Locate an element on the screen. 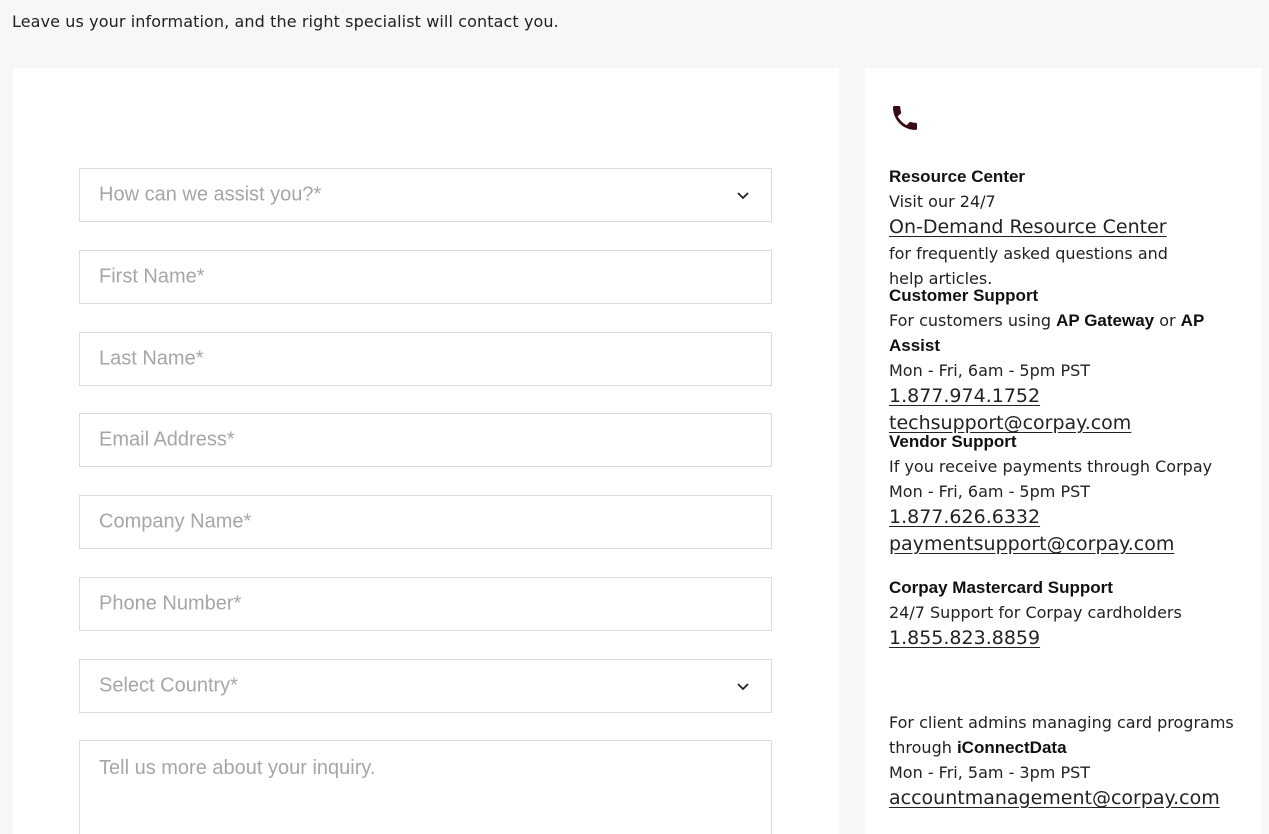  email-placeholder: Email Address* is located at coordinates (167, 439).